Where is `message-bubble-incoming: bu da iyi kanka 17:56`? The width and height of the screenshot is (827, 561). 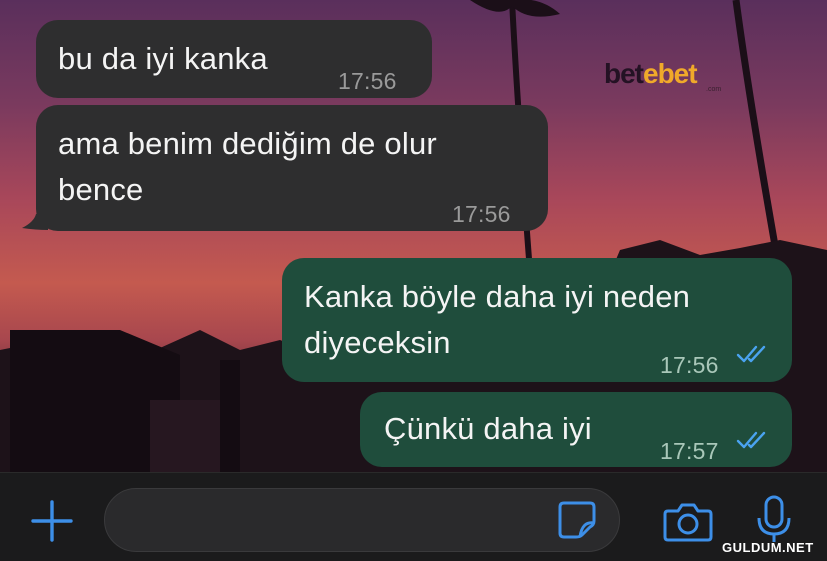 message-bubble-incoming: bu da iyi kanka 17:56 is located at coordinates (234, 59).